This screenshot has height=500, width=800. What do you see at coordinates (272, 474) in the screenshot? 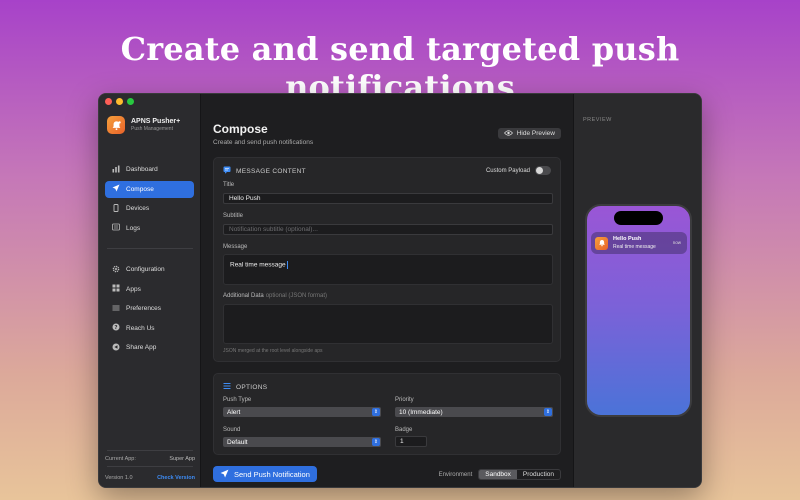
I see `send-push-label: Send Push Notification` at bounding box center [272, 474].